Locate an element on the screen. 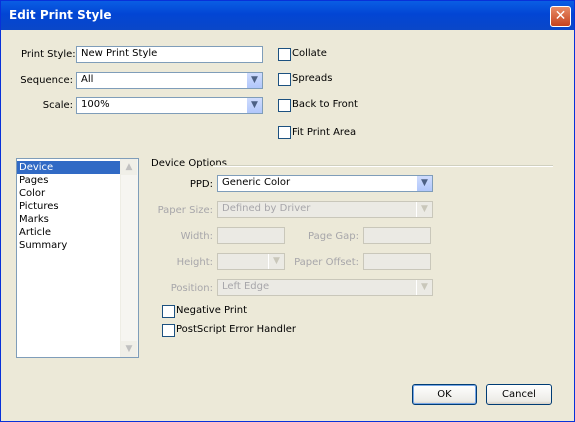 The height and width of the screenshot is (422, 575). ppd-label: PPD: is located at coordinates (201, 184).